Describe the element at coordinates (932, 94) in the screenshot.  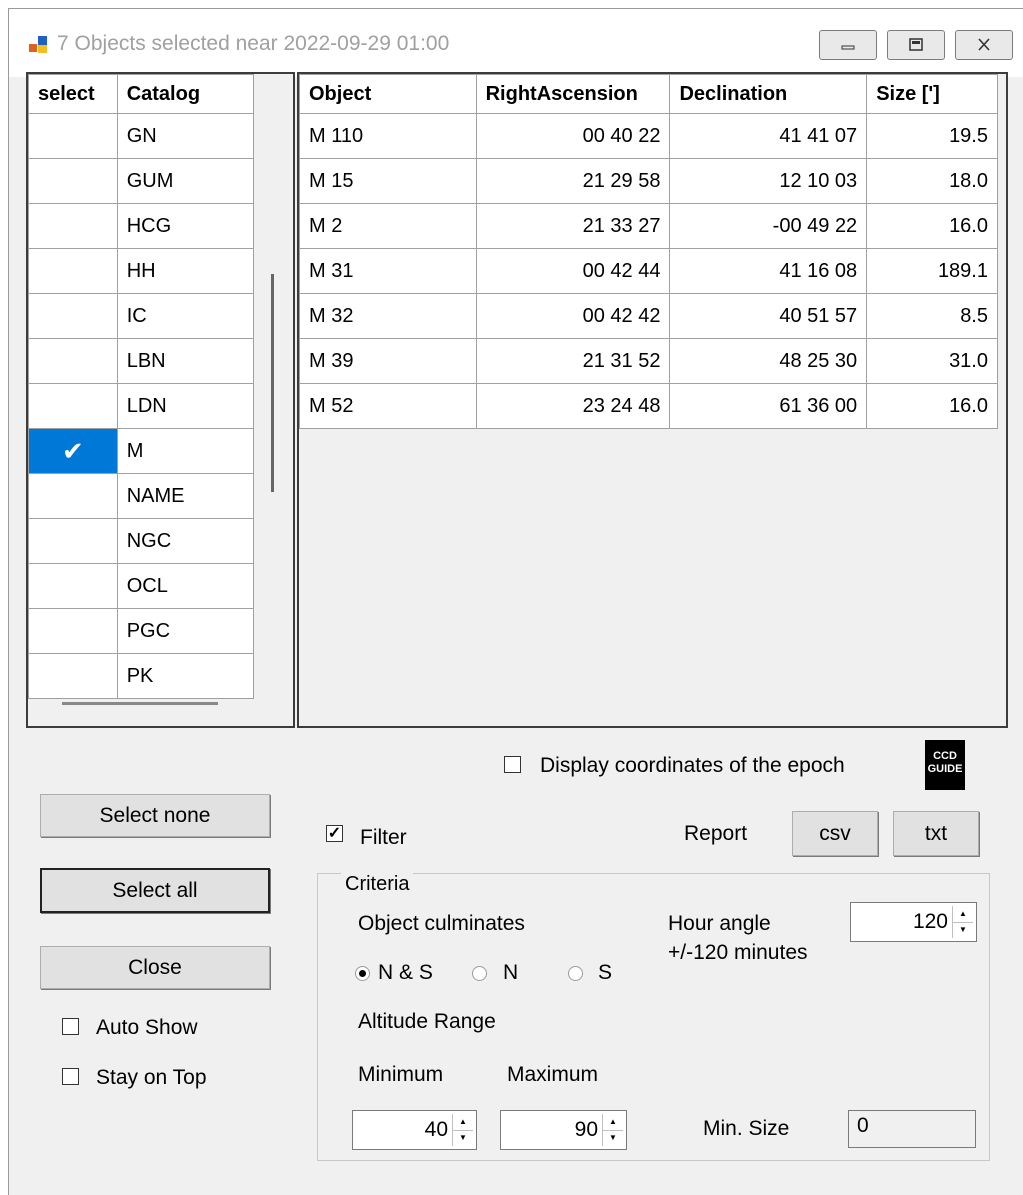
I see `column-header-size: Size [']` at that location.